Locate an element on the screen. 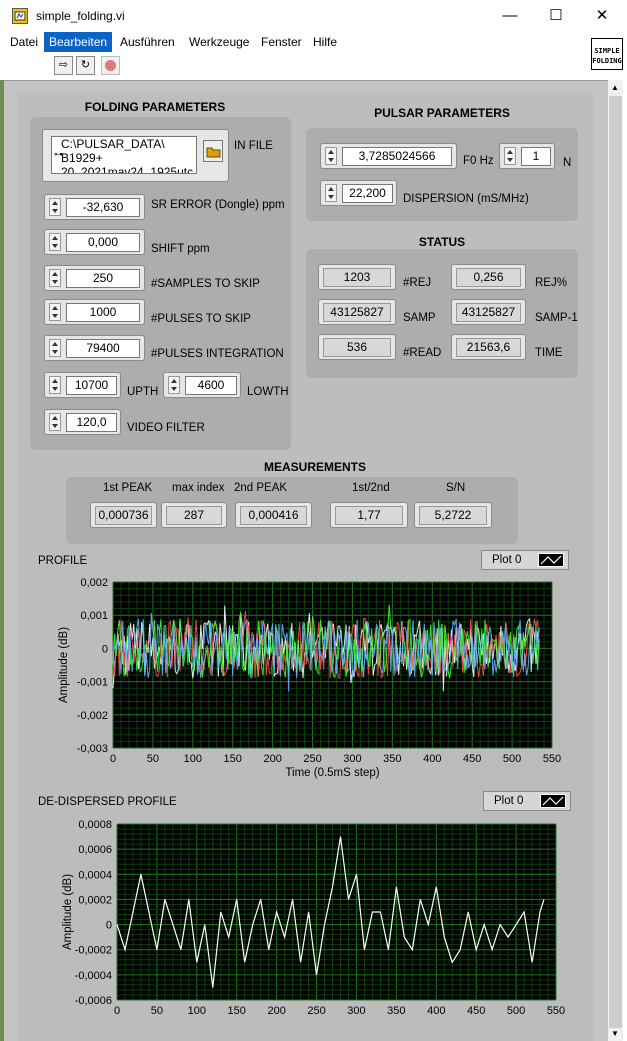 This screenshot has height=1041, width=627. menu-werkzeuge: Werkzeuge is located at coordinates (219, 42).